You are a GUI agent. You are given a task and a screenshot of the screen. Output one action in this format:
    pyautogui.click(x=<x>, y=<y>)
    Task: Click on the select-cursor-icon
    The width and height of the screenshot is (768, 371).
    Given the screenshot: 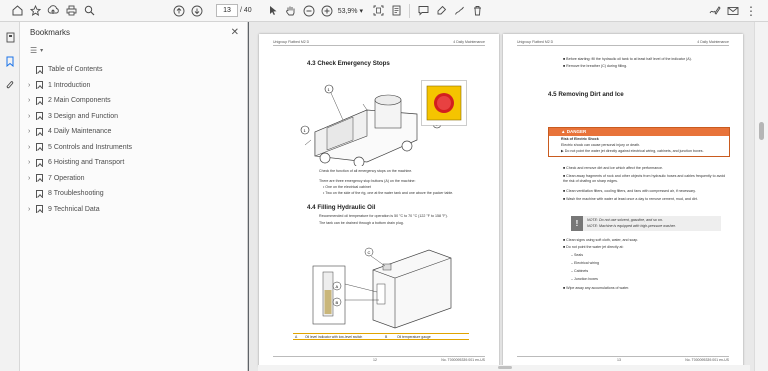 What is the action you would take?
    pyautogui.click(x=273, y=11)
    